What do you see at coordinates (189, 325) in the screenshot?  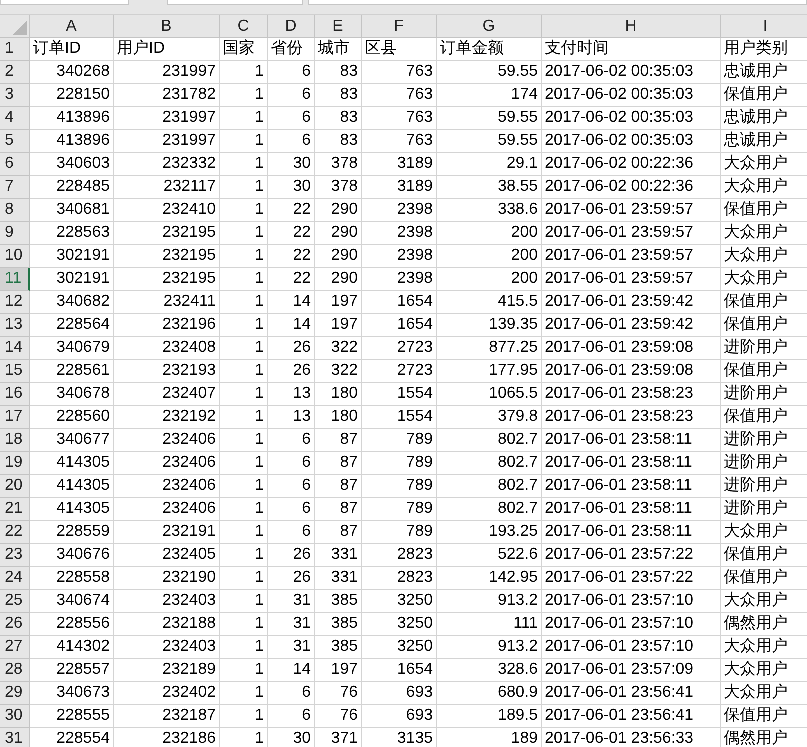 I see `table-cell-text: 232196` at bounding box center [189, 325].